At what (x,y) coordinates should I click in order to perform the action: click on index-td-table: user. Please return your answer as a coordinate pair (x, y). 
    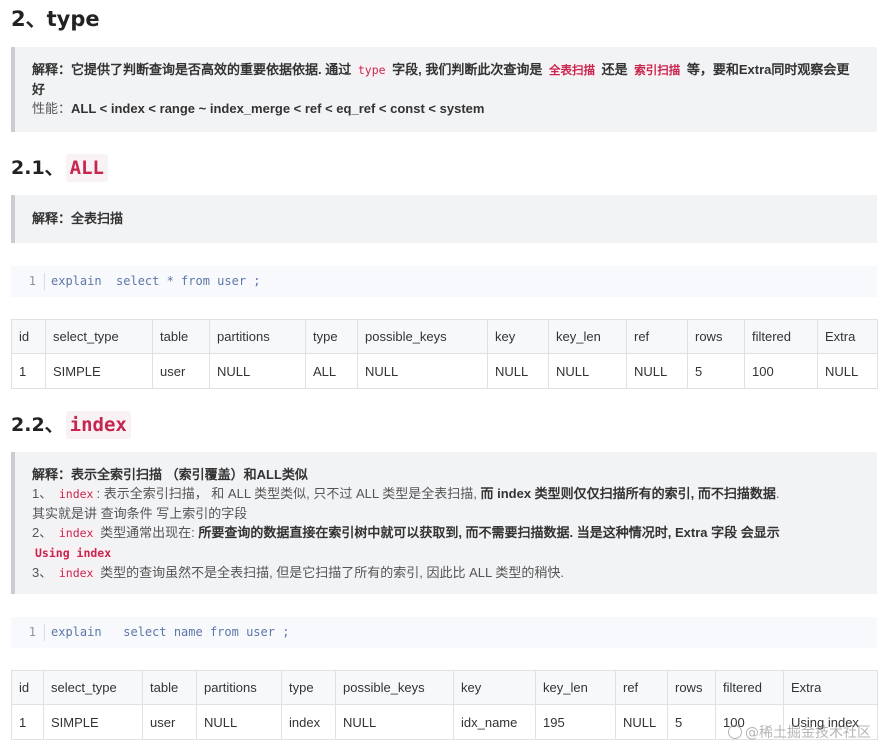
    Looking at the image, I should click on (169, 722).